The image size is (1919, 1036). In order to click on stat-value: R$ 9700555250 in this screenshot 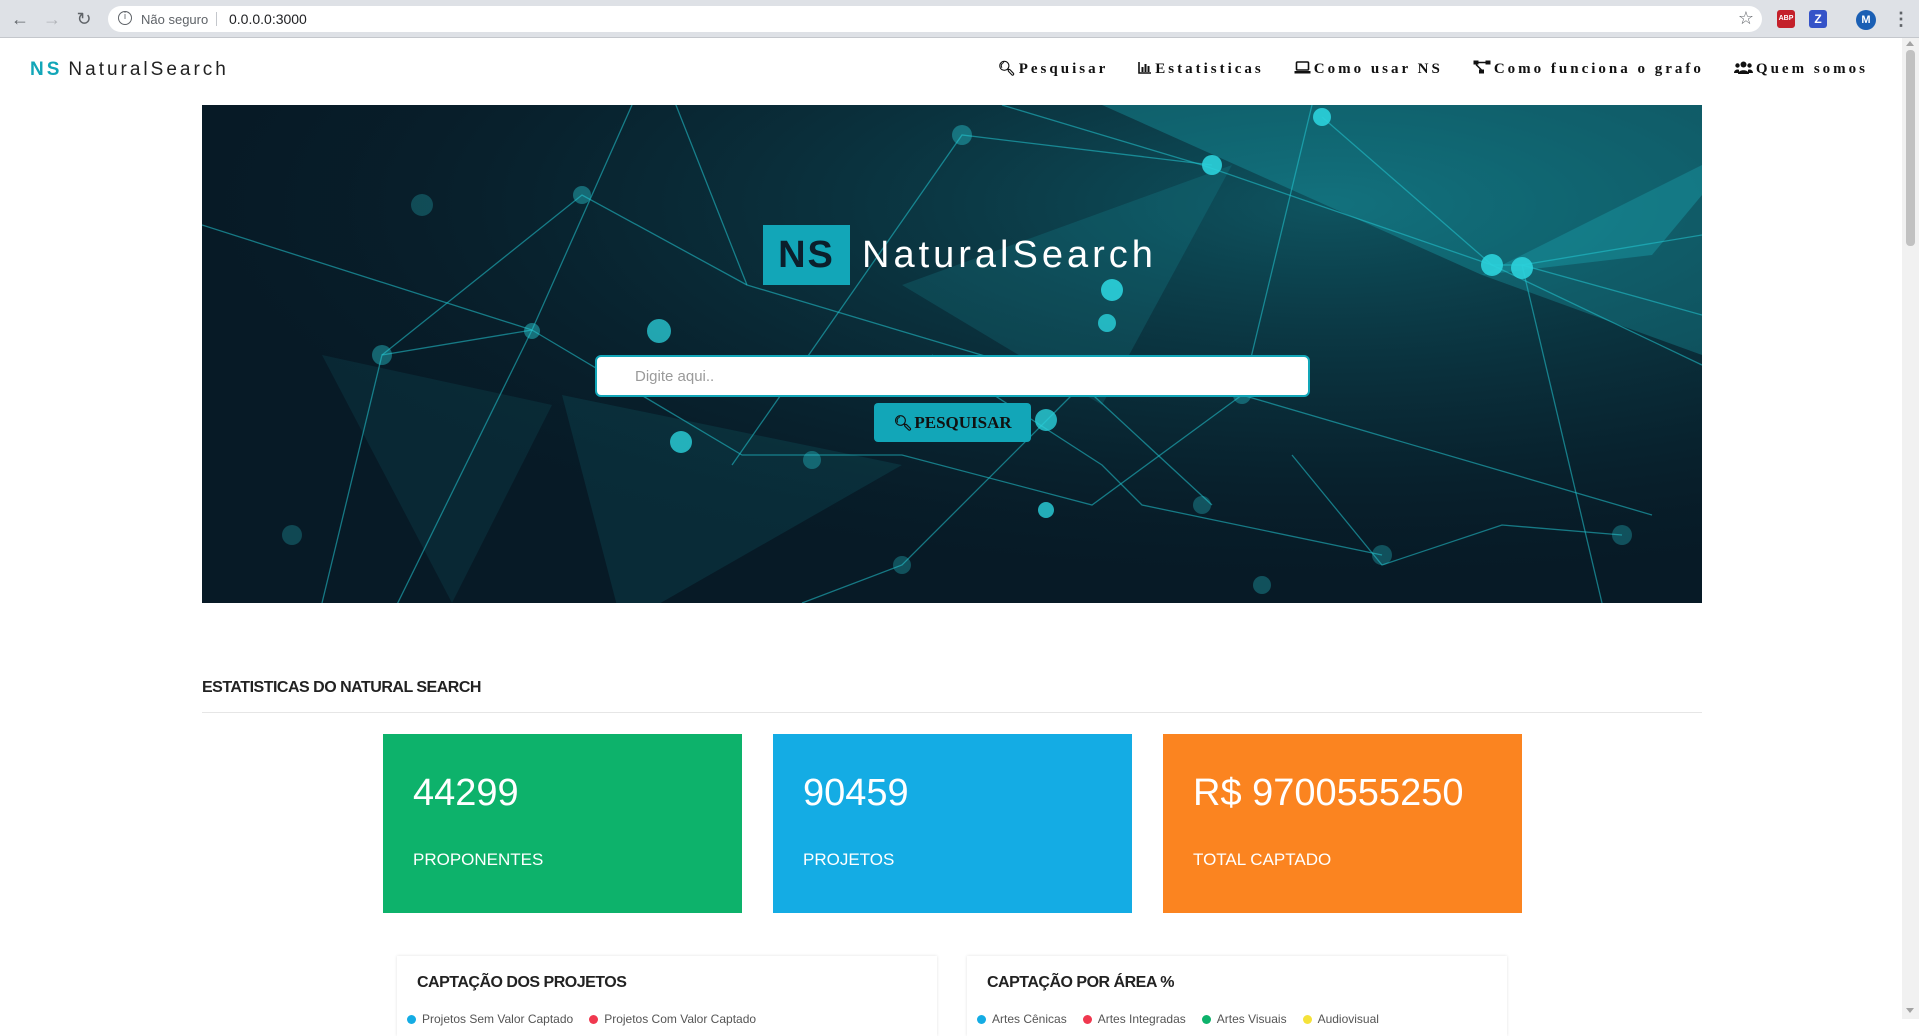, I will do `click(1328, 793)`.